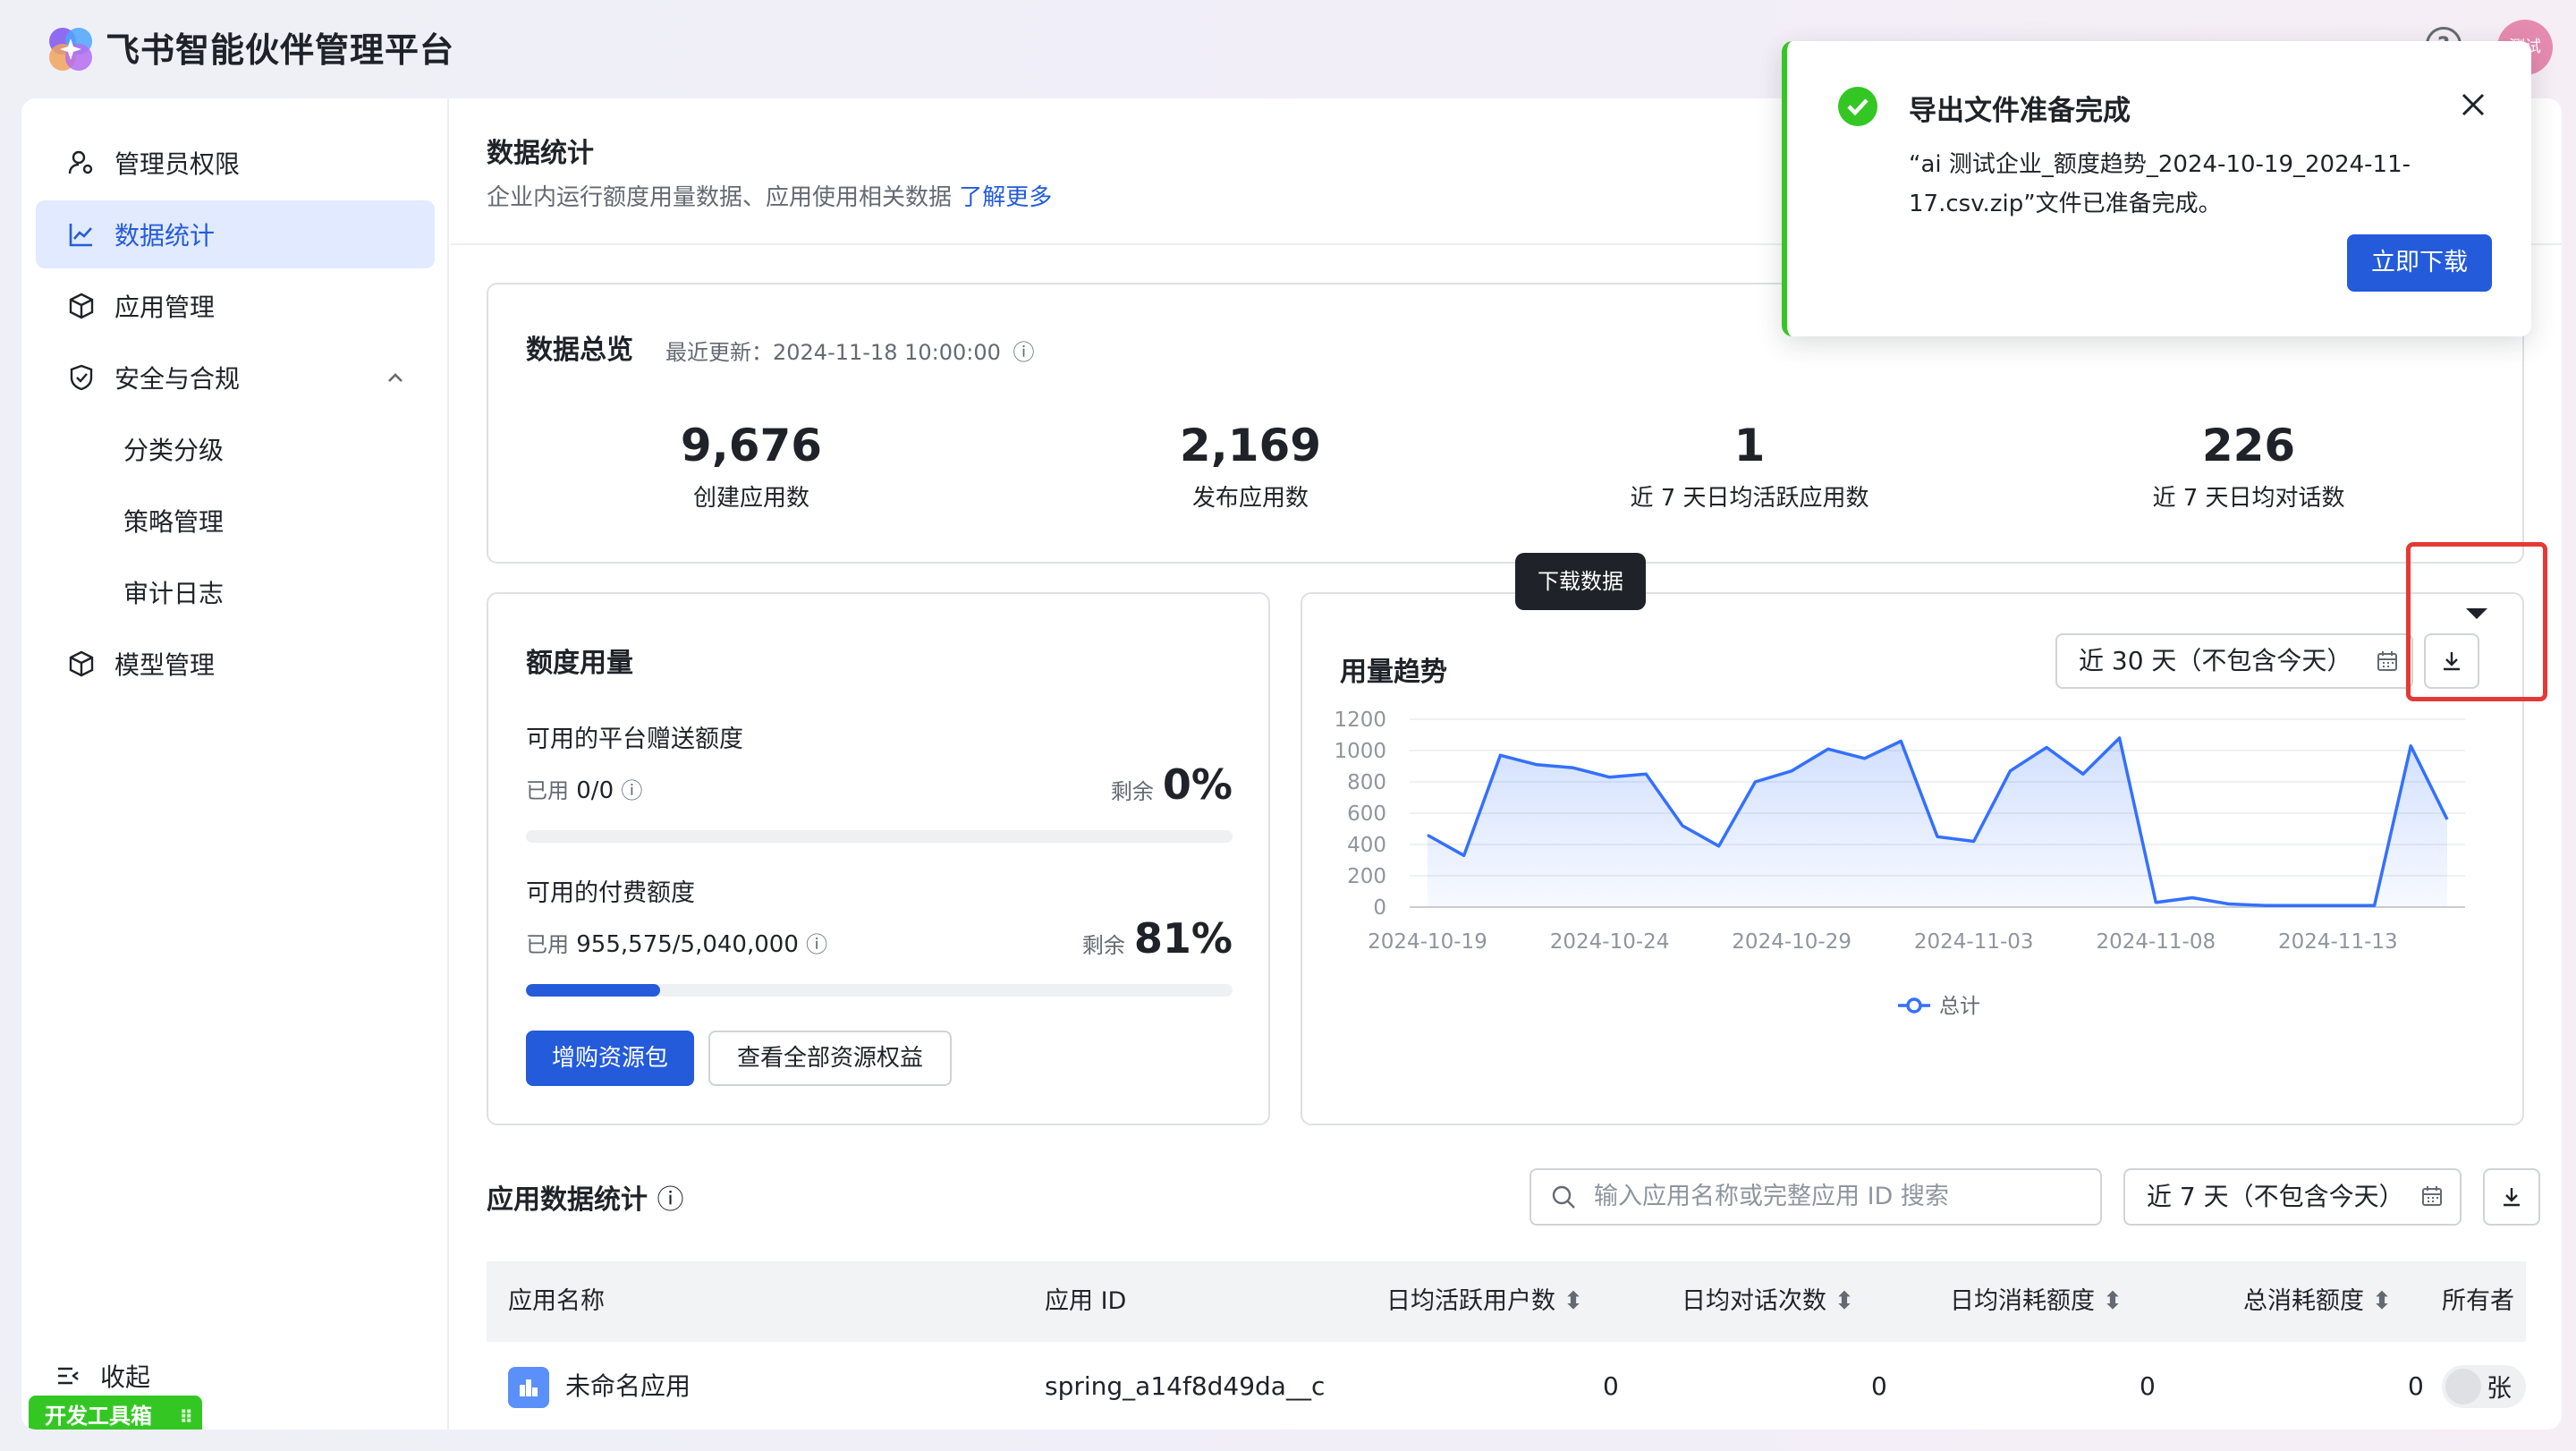 The image size is (2576, 1451). What do you see at coordinates (2473, 104) in the screenshot?
I see `close-icon` at bounding box center [2473, 104].